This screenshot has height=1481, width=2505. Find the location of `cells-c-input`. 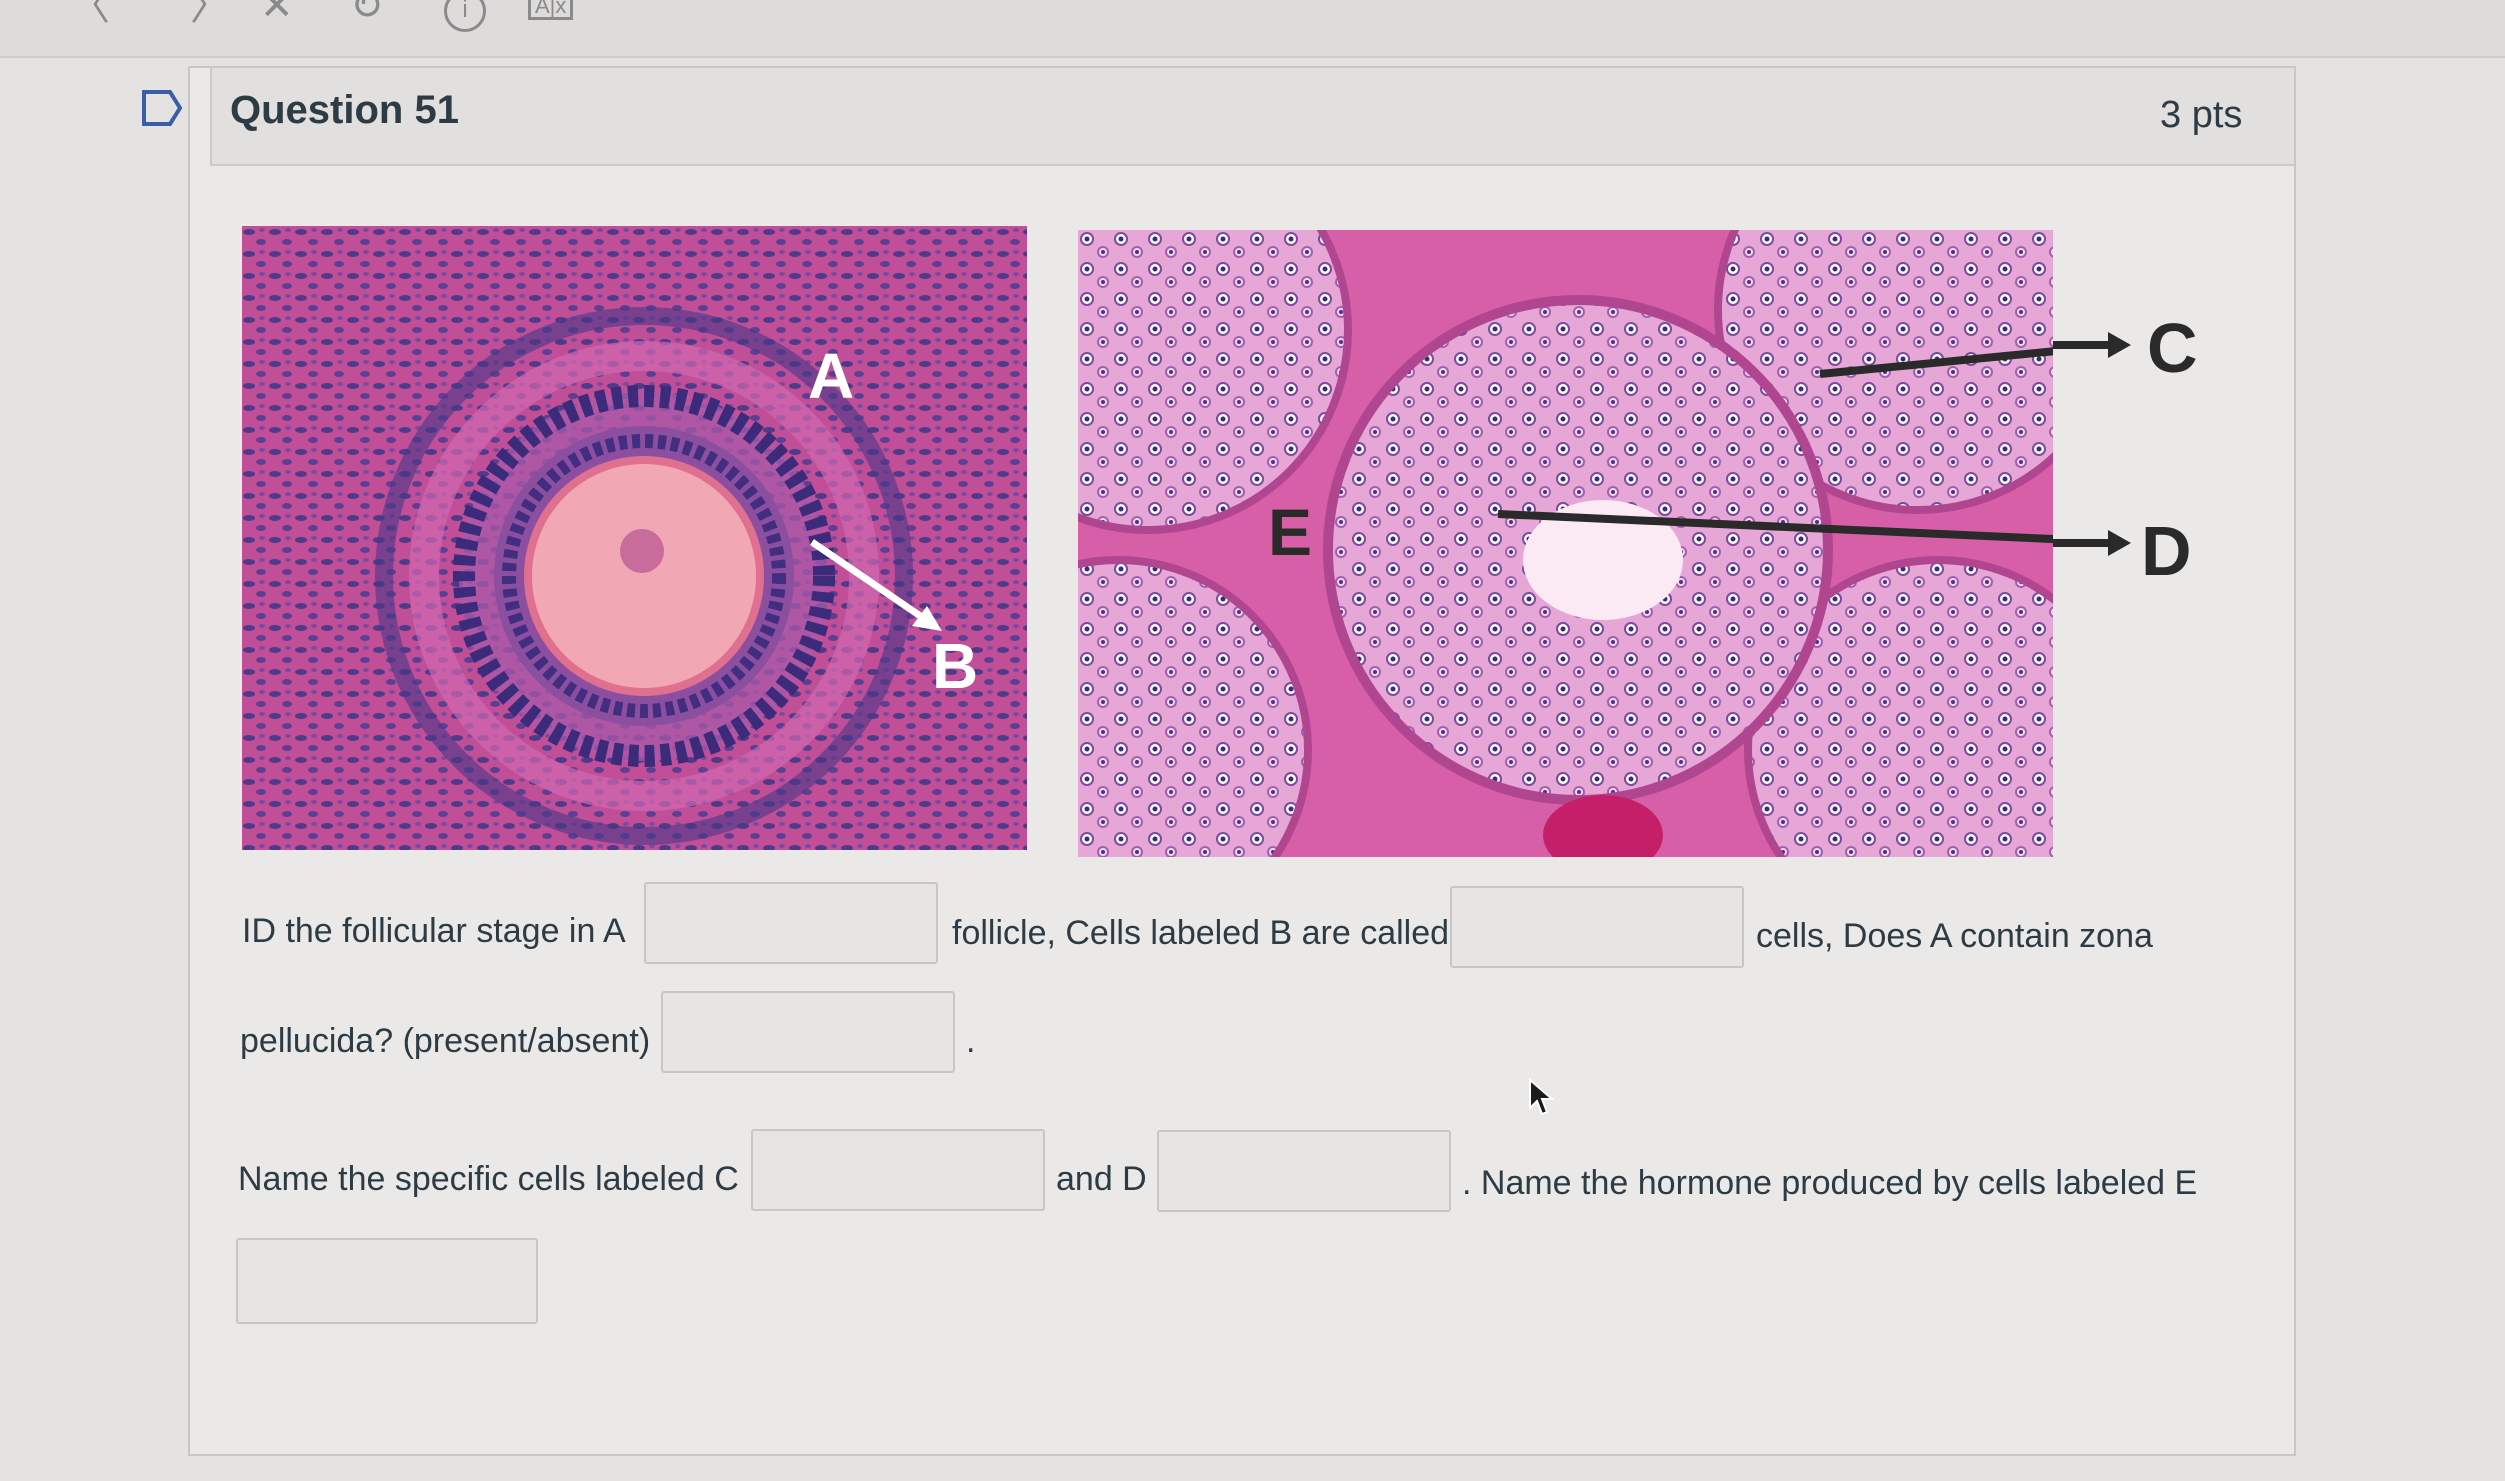

cells-c-input is located at coordinates (898, 1170).